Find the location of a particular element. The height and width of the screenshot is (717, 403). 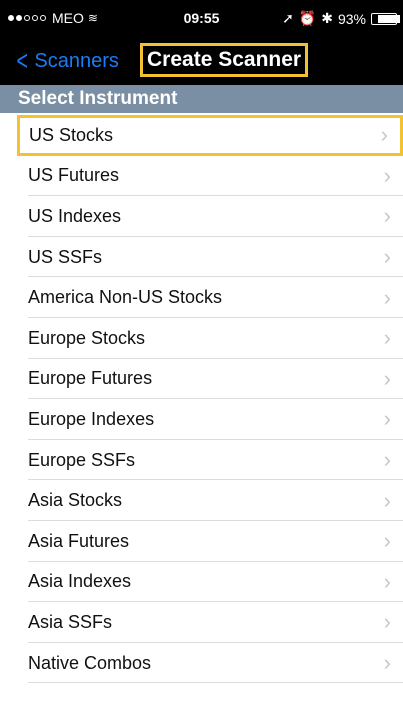

list-item-label: US Futures is located at coordinates (74, 175).